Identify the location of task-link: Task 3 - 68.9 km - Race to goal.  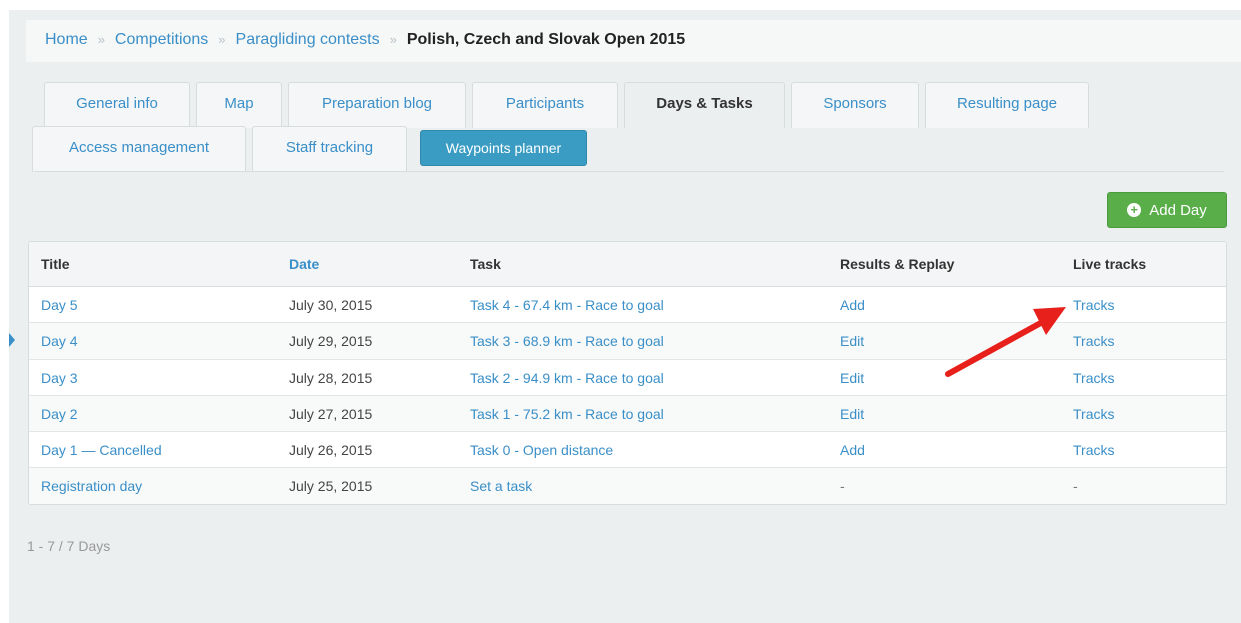
(567, 341).